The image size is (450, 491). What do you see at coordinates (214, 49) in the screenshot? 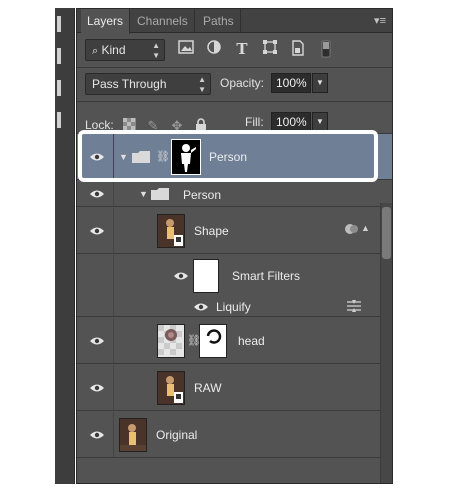
I see `adjustment-filter-icon` at bounding box center [214, 49].